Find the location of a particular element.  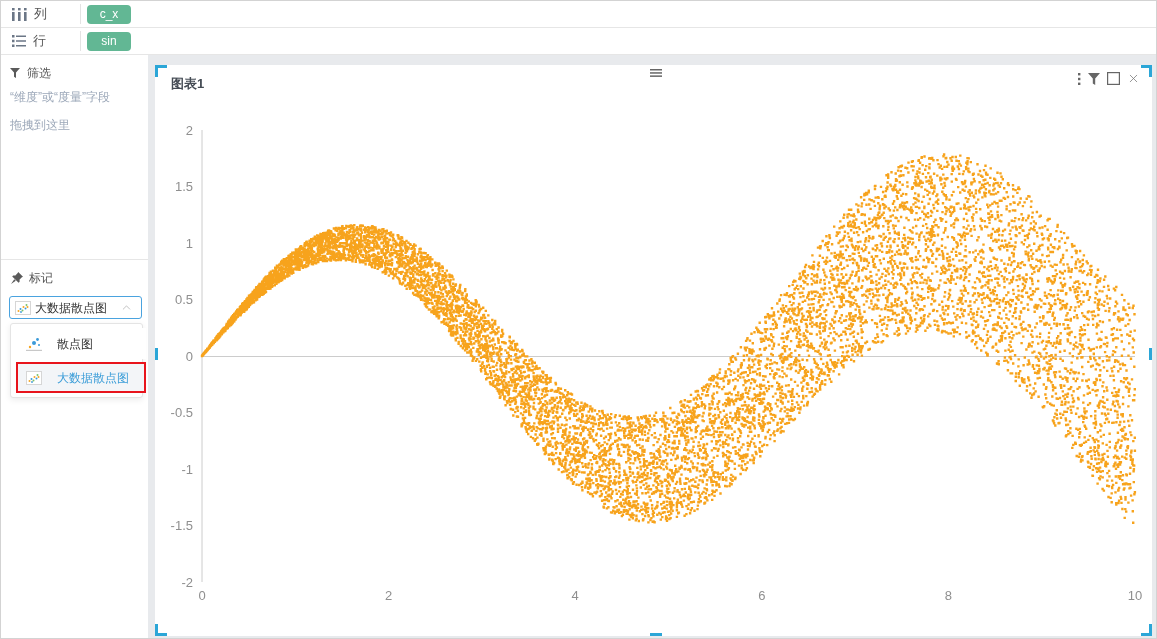

panel-title: 标记 is located at coordinates (41, 278).